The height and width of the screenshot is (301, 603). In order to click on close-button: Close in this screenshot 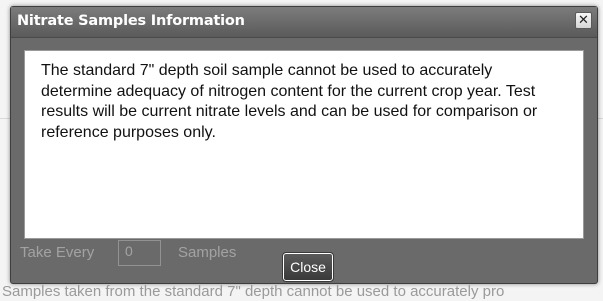, I will do `click(308, 267)`.